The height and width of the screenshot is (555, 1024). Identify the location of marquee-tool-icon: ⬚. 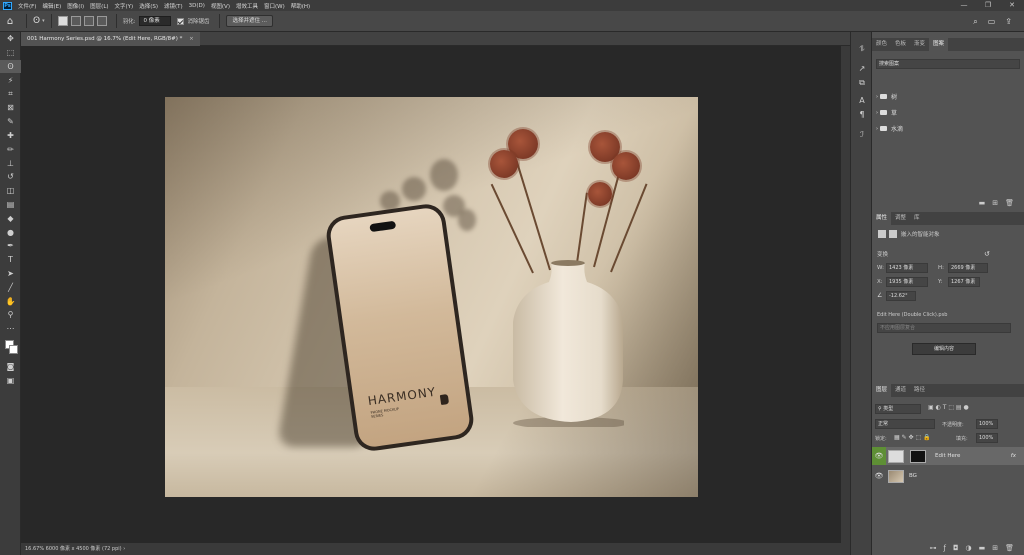
(10, 53).